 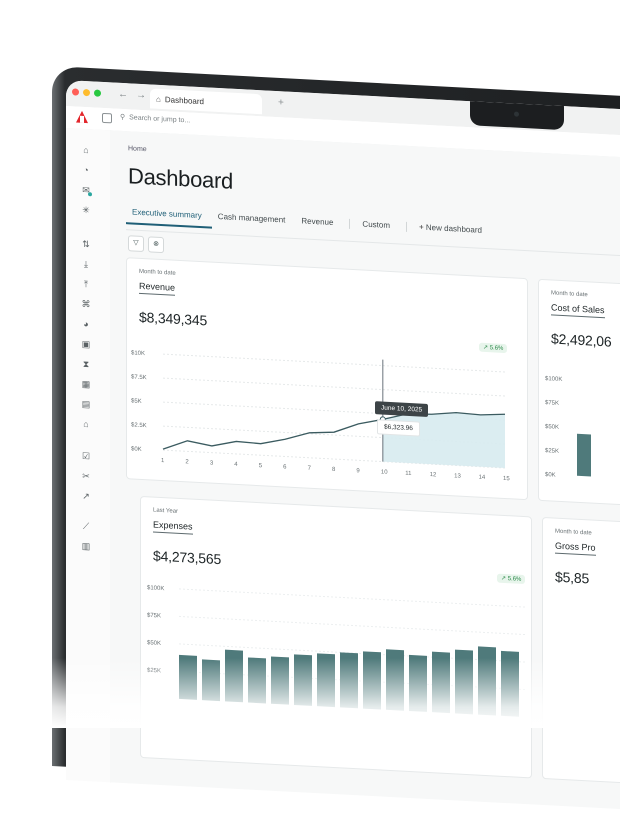 I want to click on trend-icon: ↗, so click(x=86, y=497).